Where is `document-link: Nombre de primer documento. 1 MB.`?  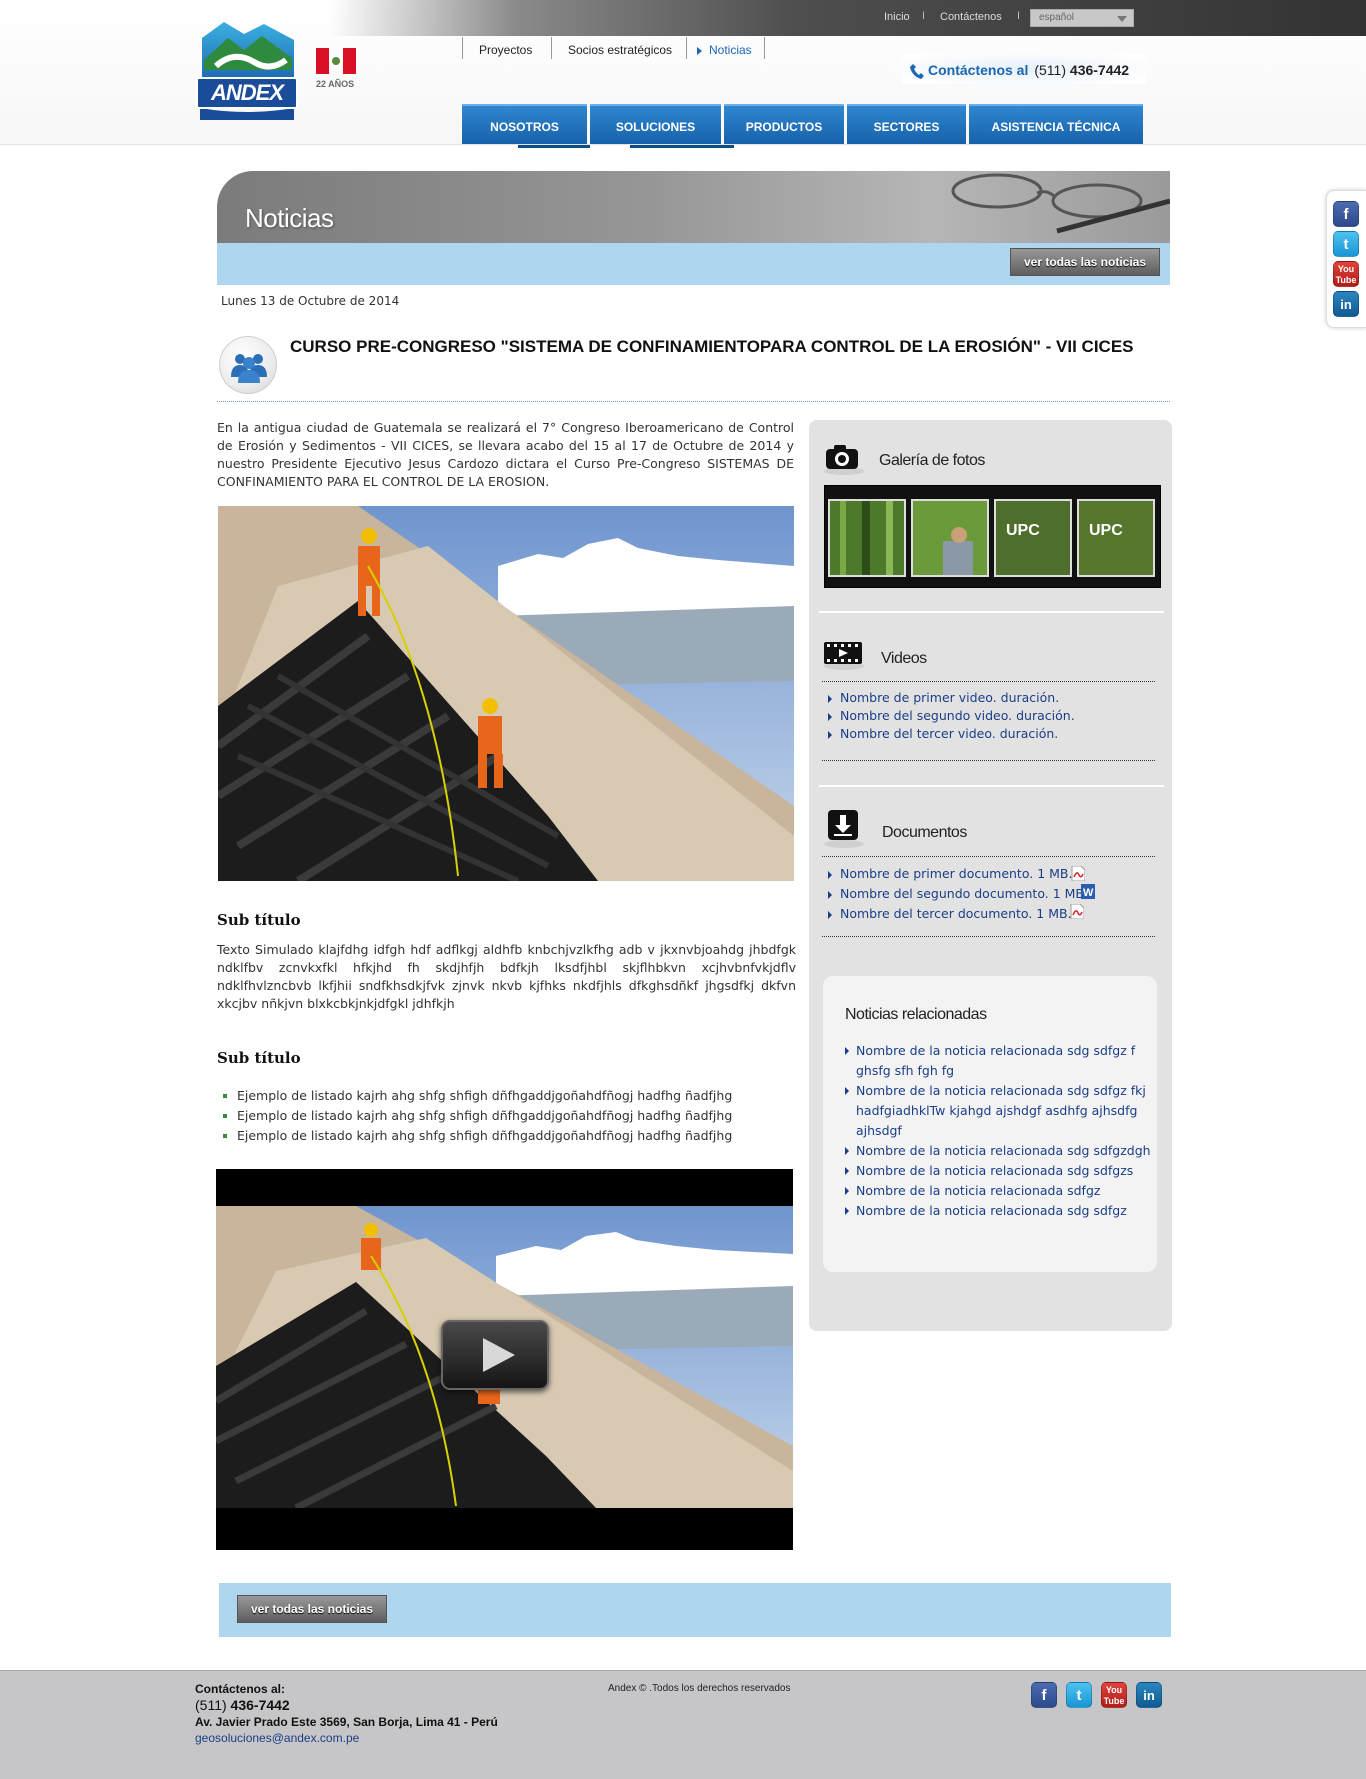
document-link: Nombre de primer documento. 1 MB. is located at coordinates (950, 873).